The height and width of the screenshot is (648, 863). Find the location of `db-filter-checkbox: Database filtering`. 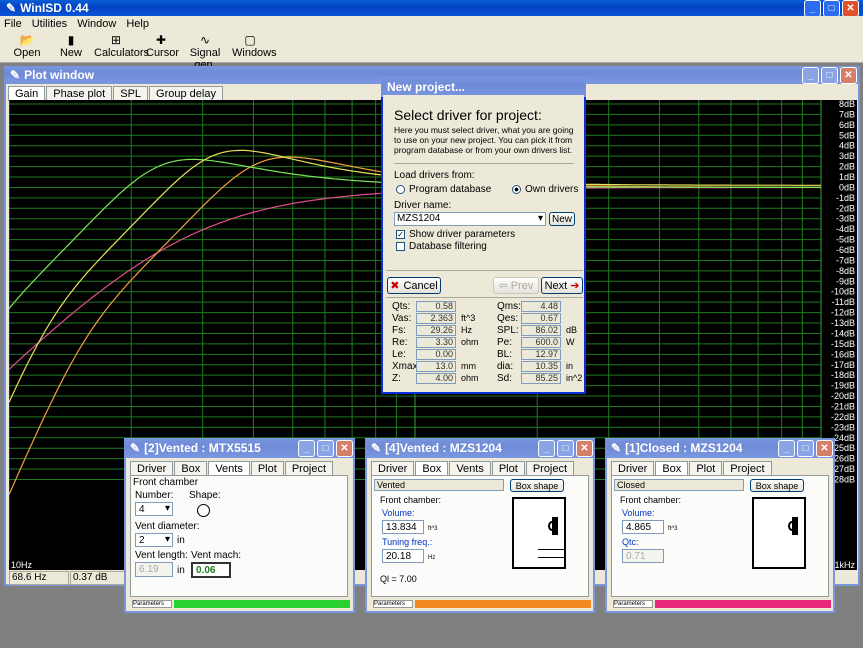

db-filter-checkbox: Database filtering is located at coordinates (441, 246).